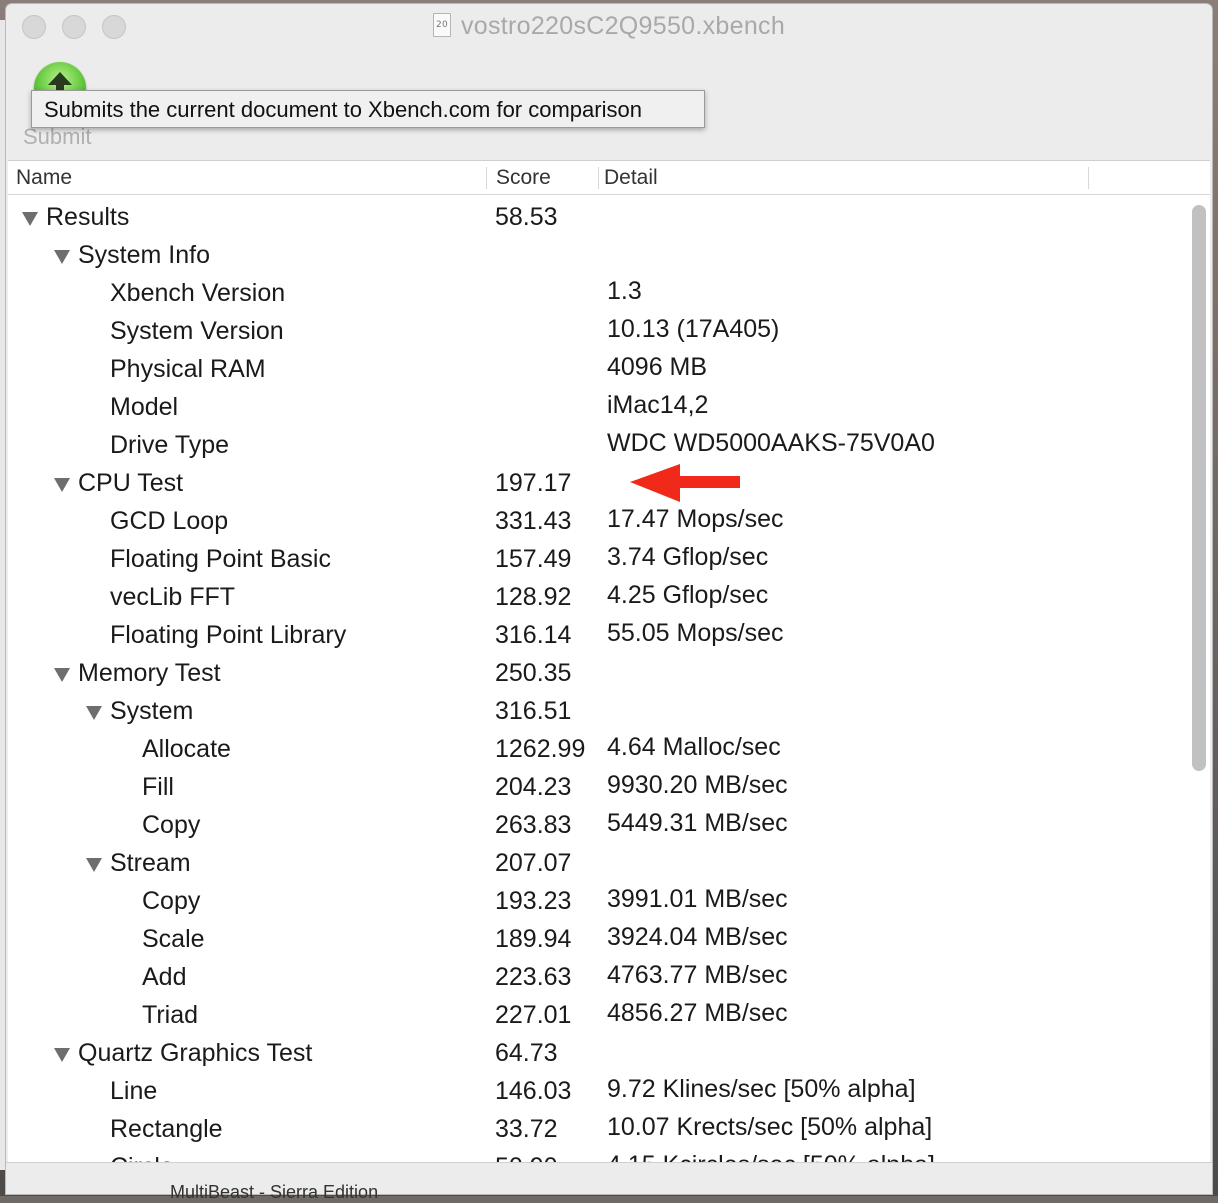  I want to click on row-name: Stream, so click(150, 863).